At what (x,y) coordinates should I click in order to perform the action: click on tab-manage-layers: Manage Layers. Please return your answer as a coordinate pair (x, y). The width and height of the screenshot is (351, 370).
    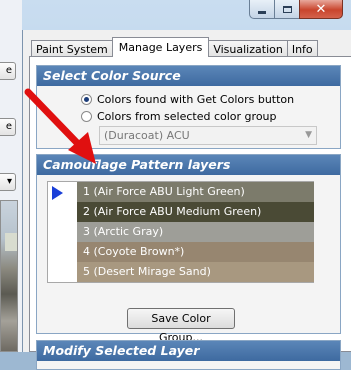
    Looking at the image, I should click on (160, 47).